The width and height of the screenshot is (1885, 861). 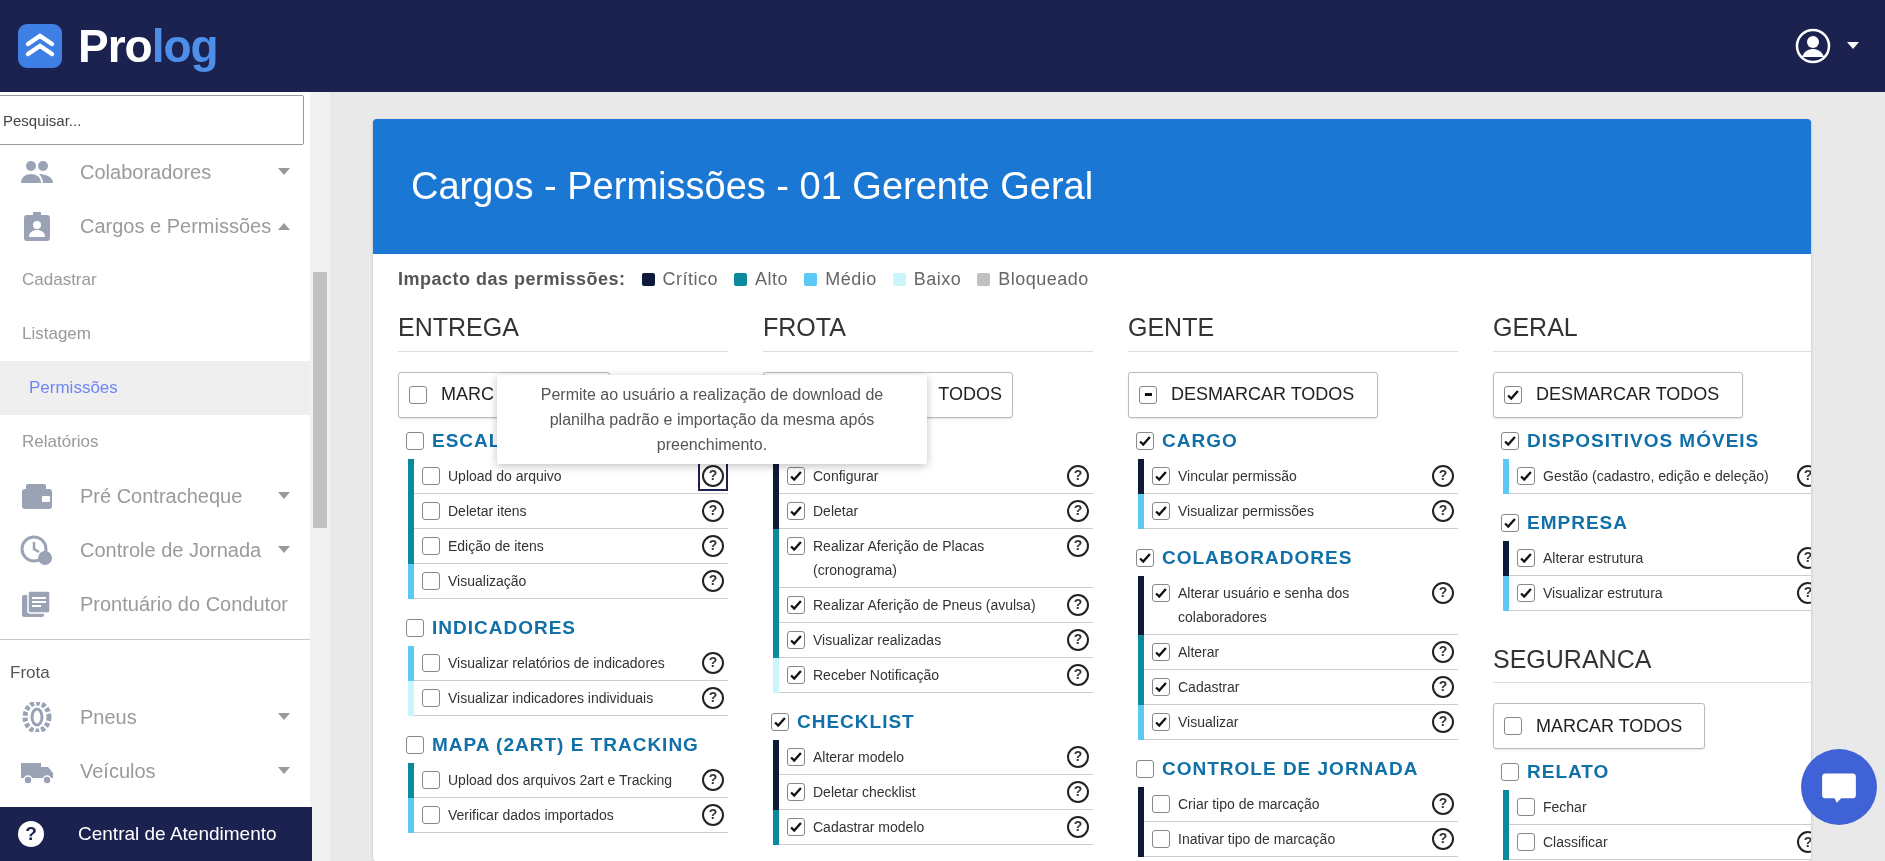 What do you see at coordinates (1200, 440) in the screenshot?
I see `section-heading: CARGO` at bounding box center [1200, 440].